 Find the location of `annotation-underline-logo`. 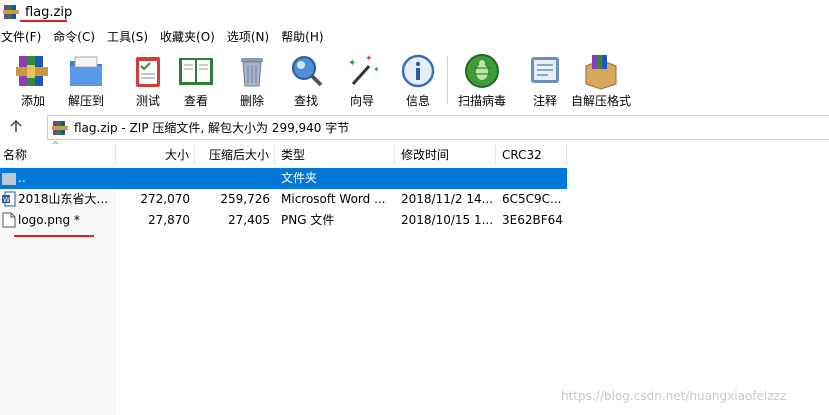

annotation-underline-logo is located at coordinates (54, 236).